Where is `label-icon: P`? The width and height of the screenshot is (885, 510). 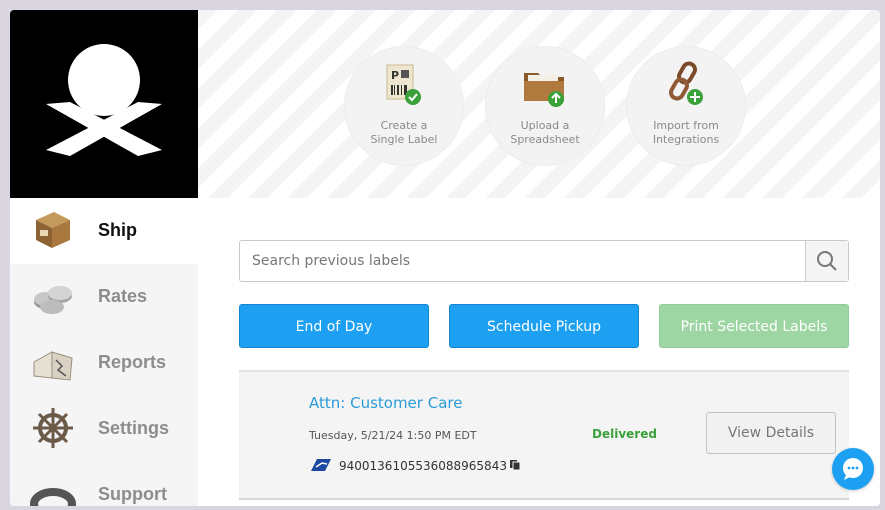
label-icon: P is located at coordinates (404, 86).